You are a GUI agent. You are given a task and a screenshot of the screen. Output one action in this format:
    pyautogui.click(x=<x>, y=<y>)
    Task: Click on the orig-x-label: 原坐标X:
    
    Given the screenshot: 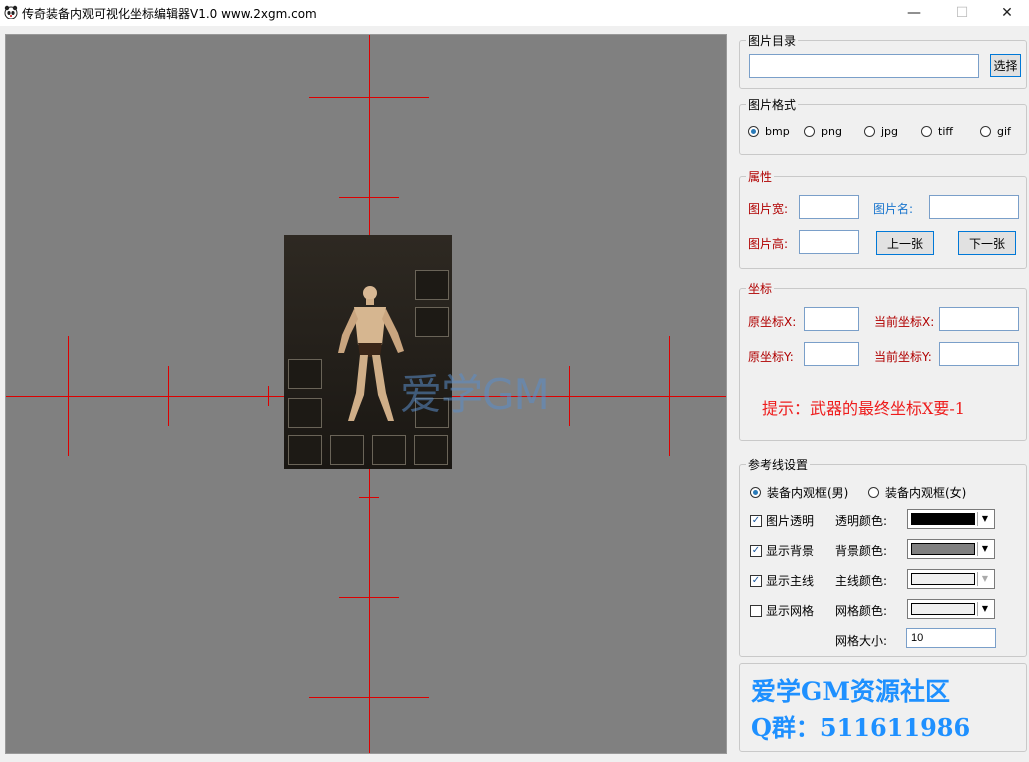 What is the action you would take?
    pyautogui.click(x=772, y=322)
    